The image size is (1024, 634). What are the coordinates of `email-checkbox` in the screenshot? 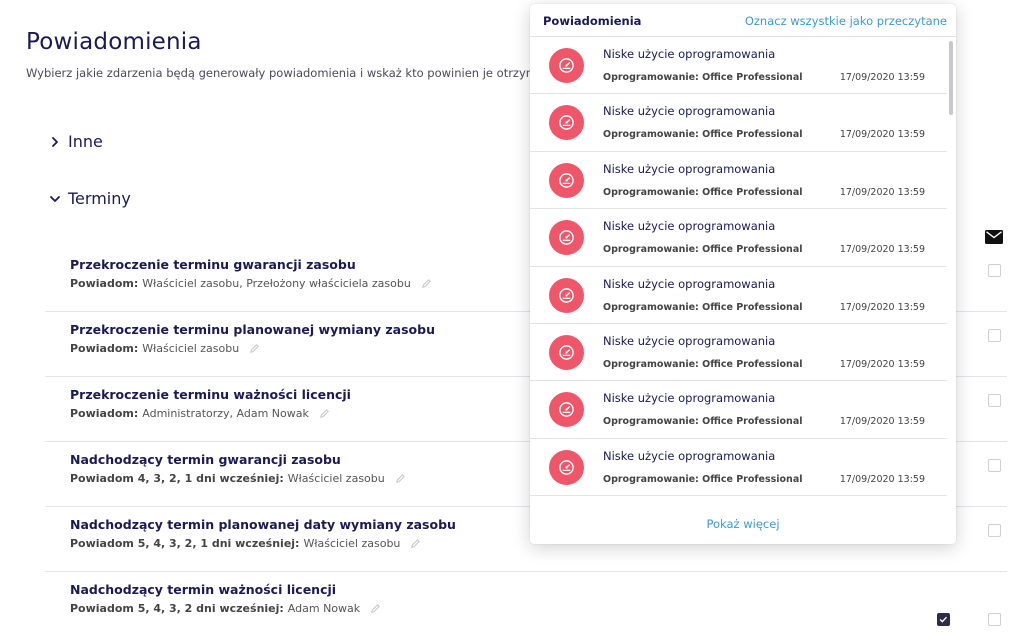 It's located at (943, 619).